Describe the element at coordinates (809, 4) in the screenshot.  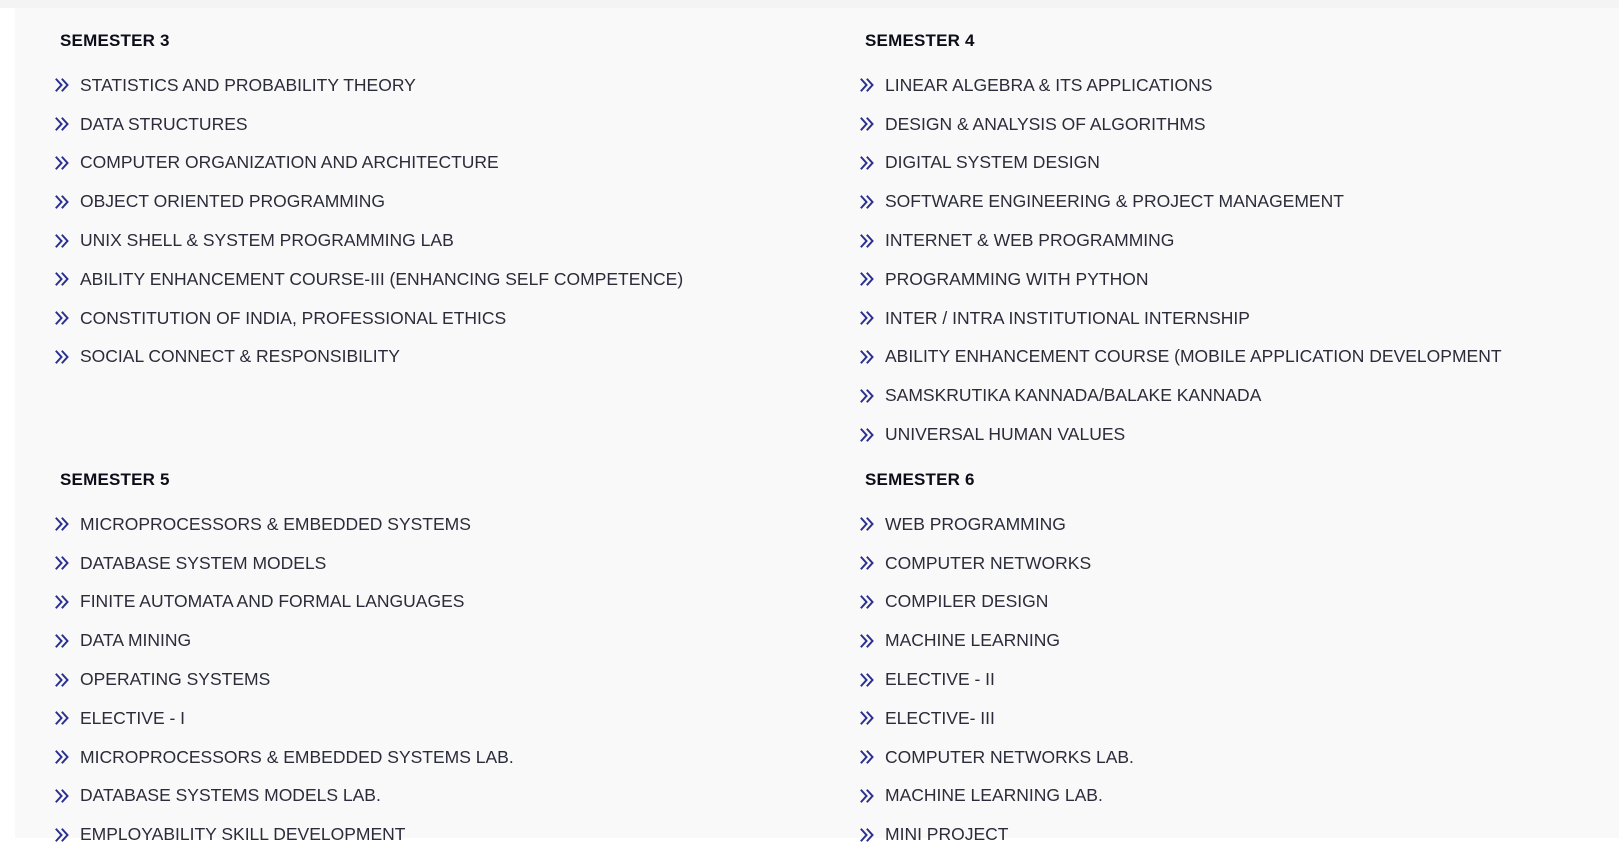
I see `top-band` at that location.